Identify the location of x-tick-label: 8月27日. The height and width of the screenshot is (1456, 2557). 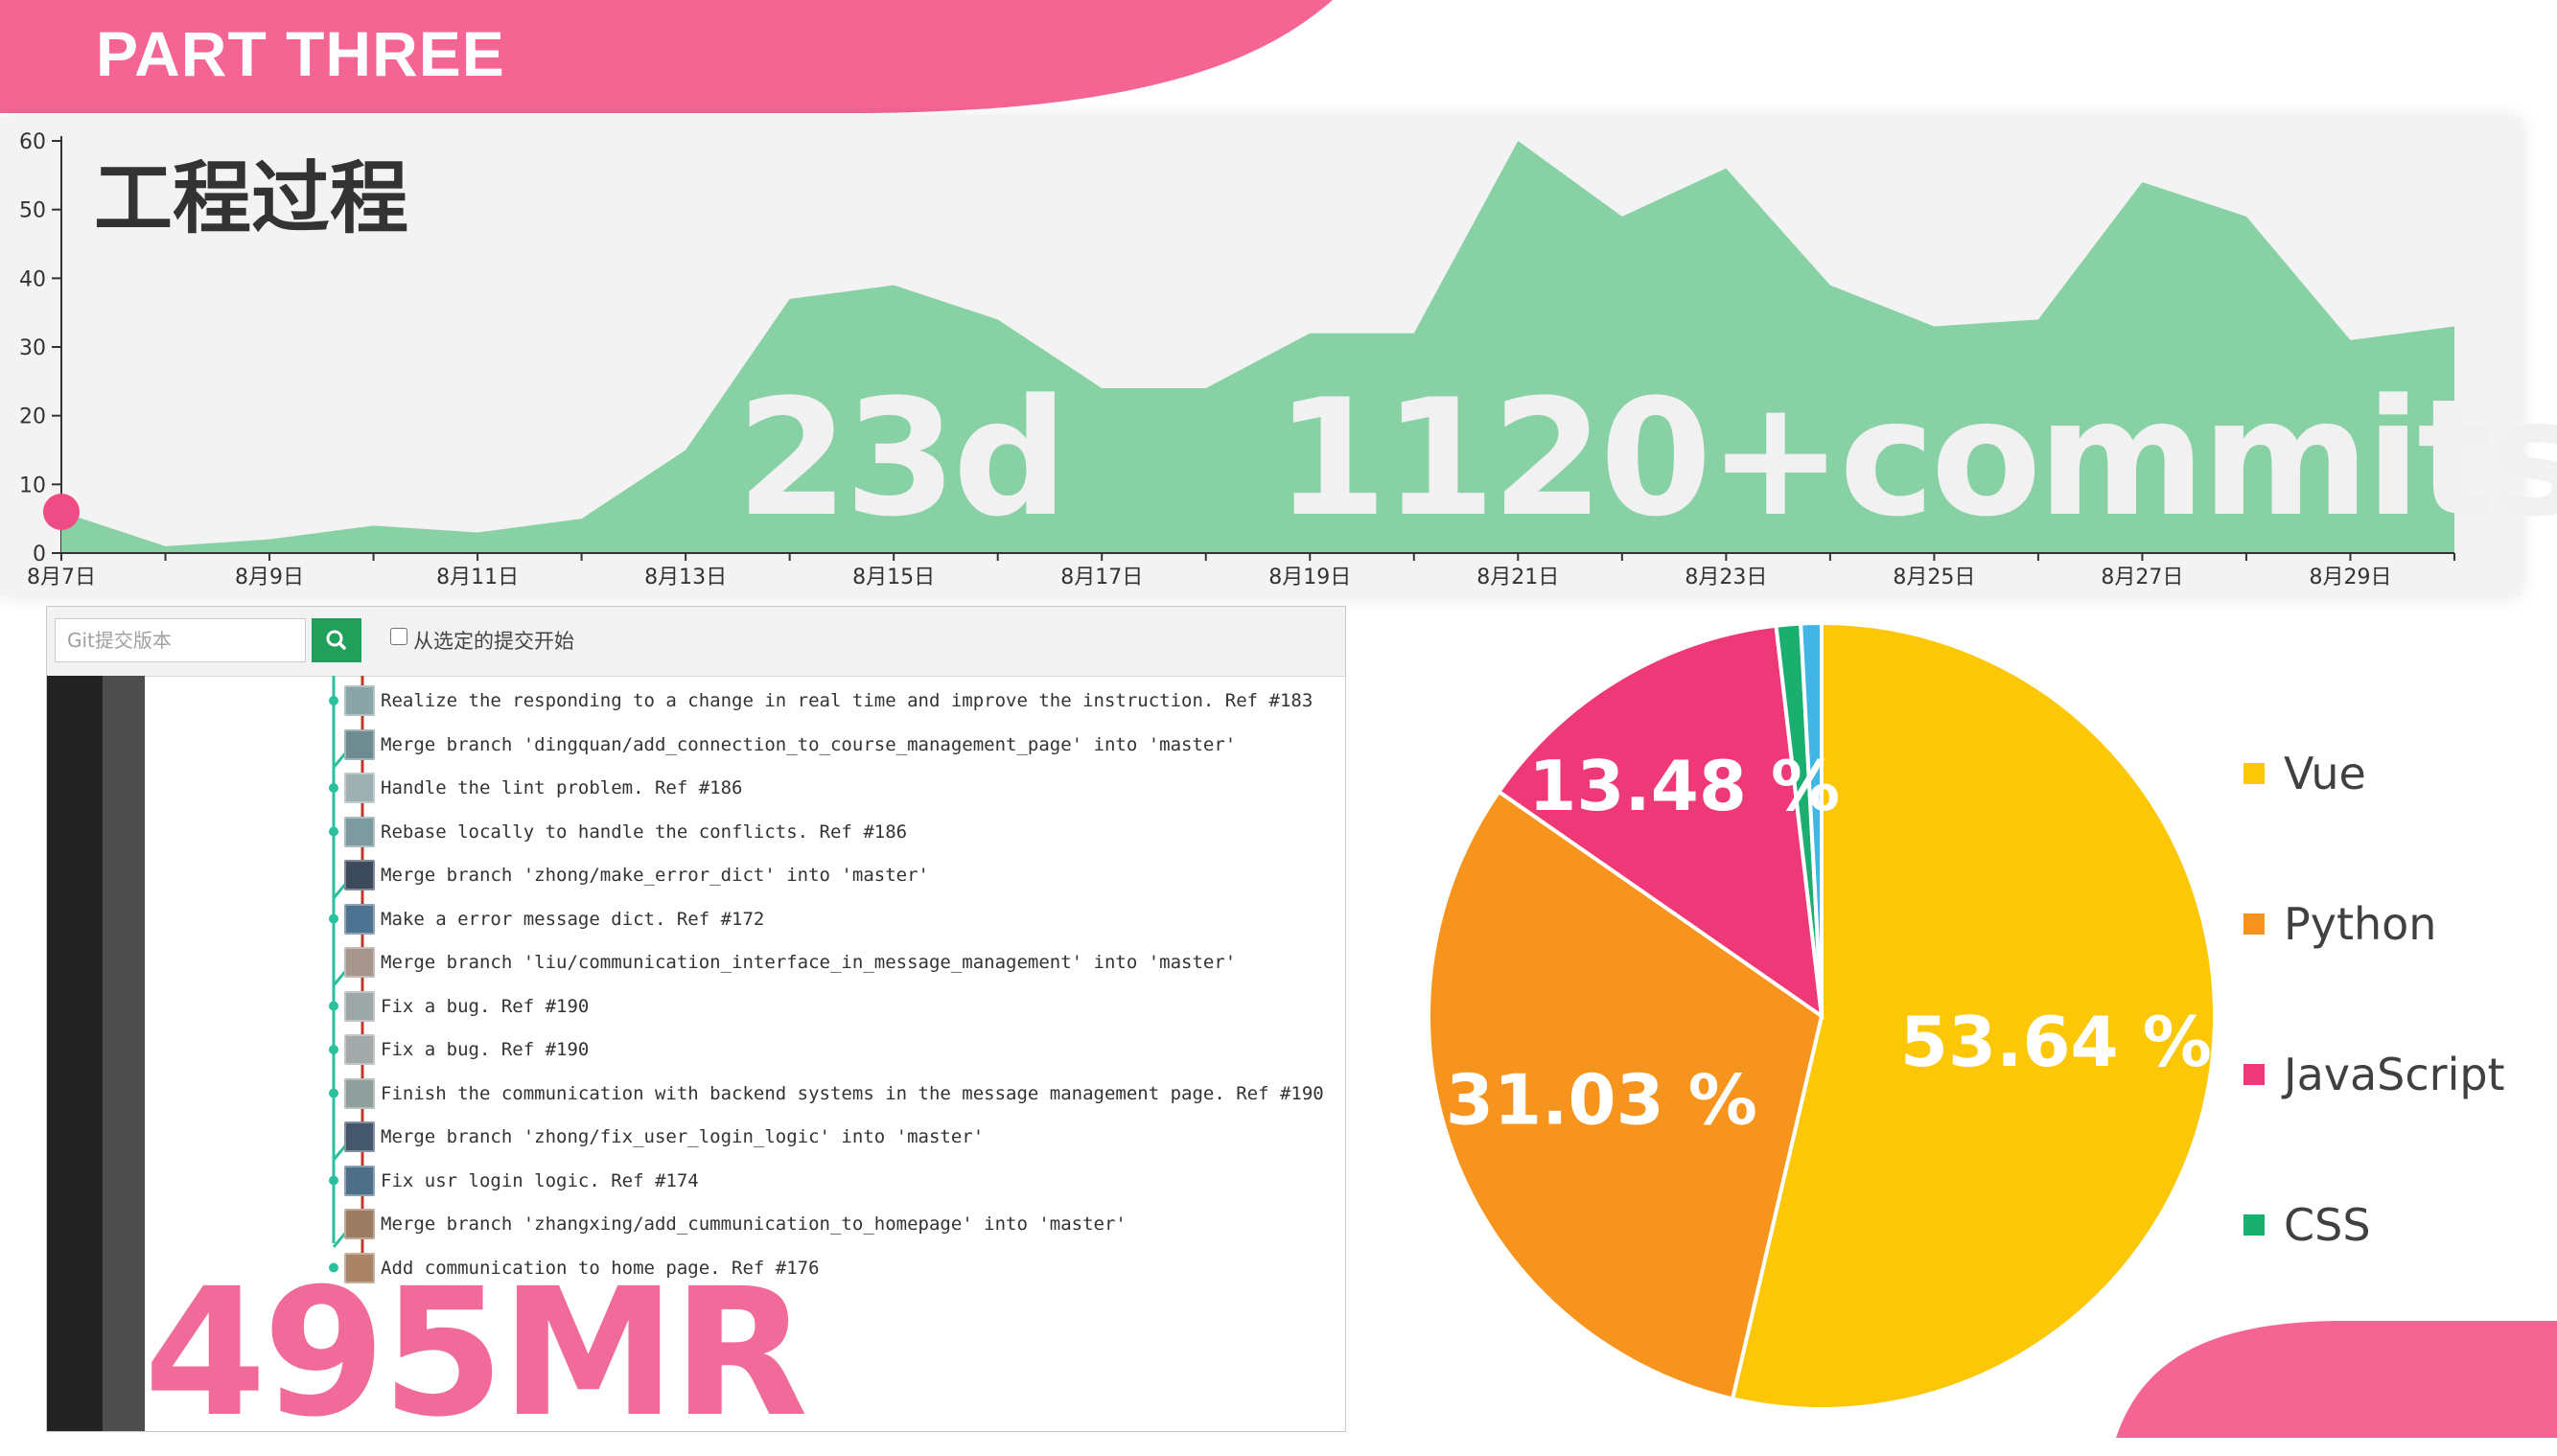
(2142, 577).